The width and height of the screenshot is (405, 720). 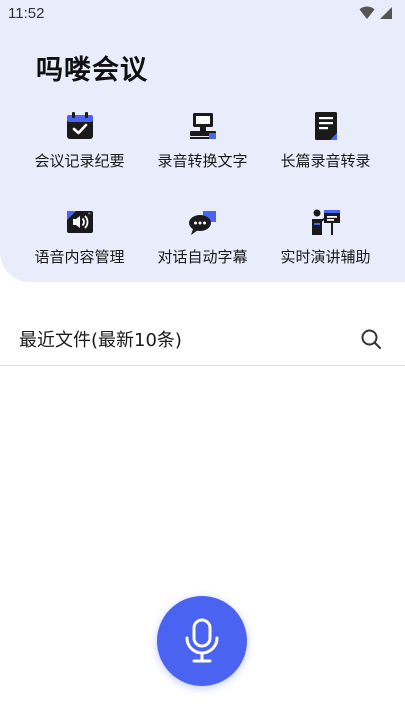 What do you see at coordinates (92, 70) in the screenshot?
I see `app-title: 吗喽会议` at bounding box center [92, 70].